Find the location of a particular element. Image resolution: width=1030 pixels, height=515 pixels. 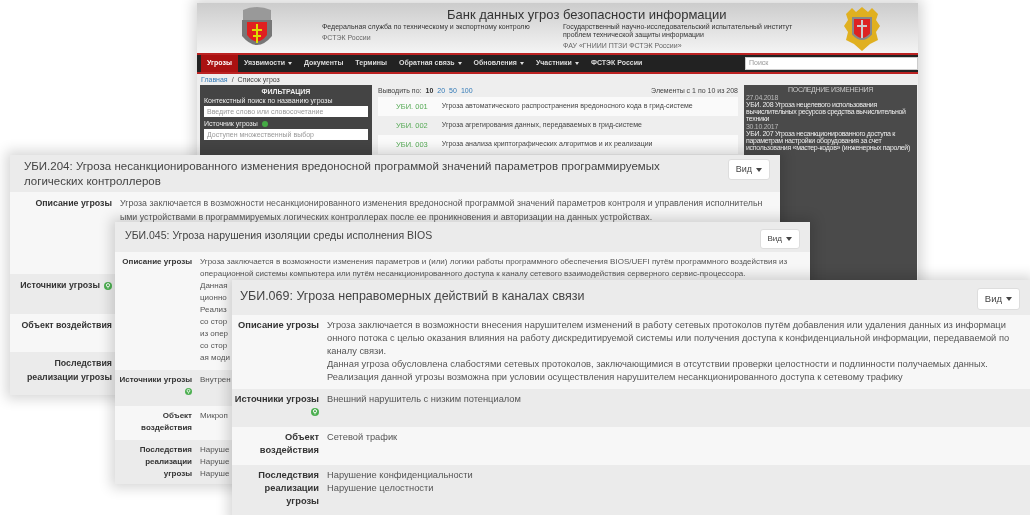

description-line: Угроза заключается в возможности внесения нарушителем изменений в работу сетевых протоколов путём добавления или удаления данных из информаци is located at coordinates (666, 325).